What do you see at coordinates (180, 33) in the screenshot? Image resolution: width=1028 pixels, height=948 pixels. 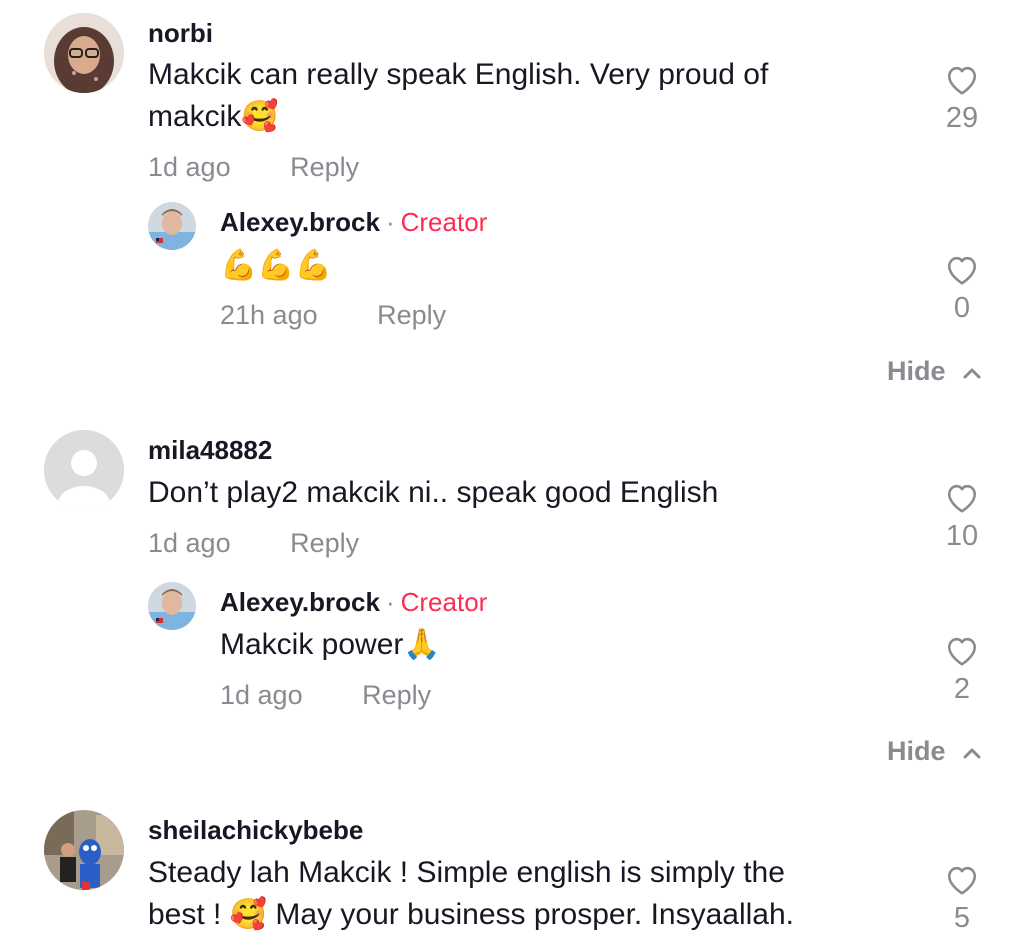 I see `comment-username: norbi` at bounding box center [180, 33].